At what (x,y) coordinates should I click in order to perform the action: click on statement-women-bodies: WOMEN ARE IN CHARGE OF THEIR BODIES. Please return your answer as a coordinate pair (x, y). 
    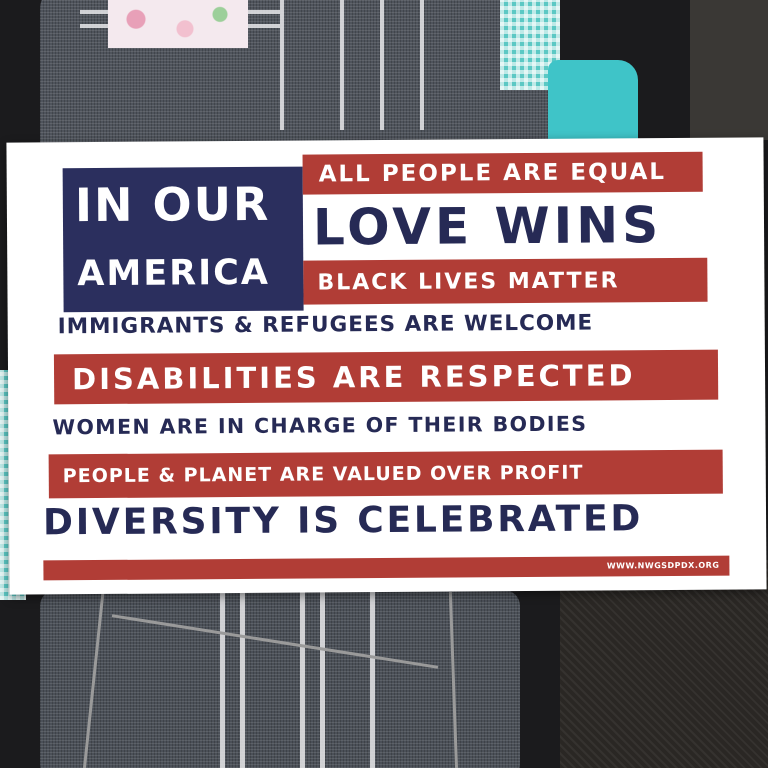
    Looking at the image, I should click on (320, 425).